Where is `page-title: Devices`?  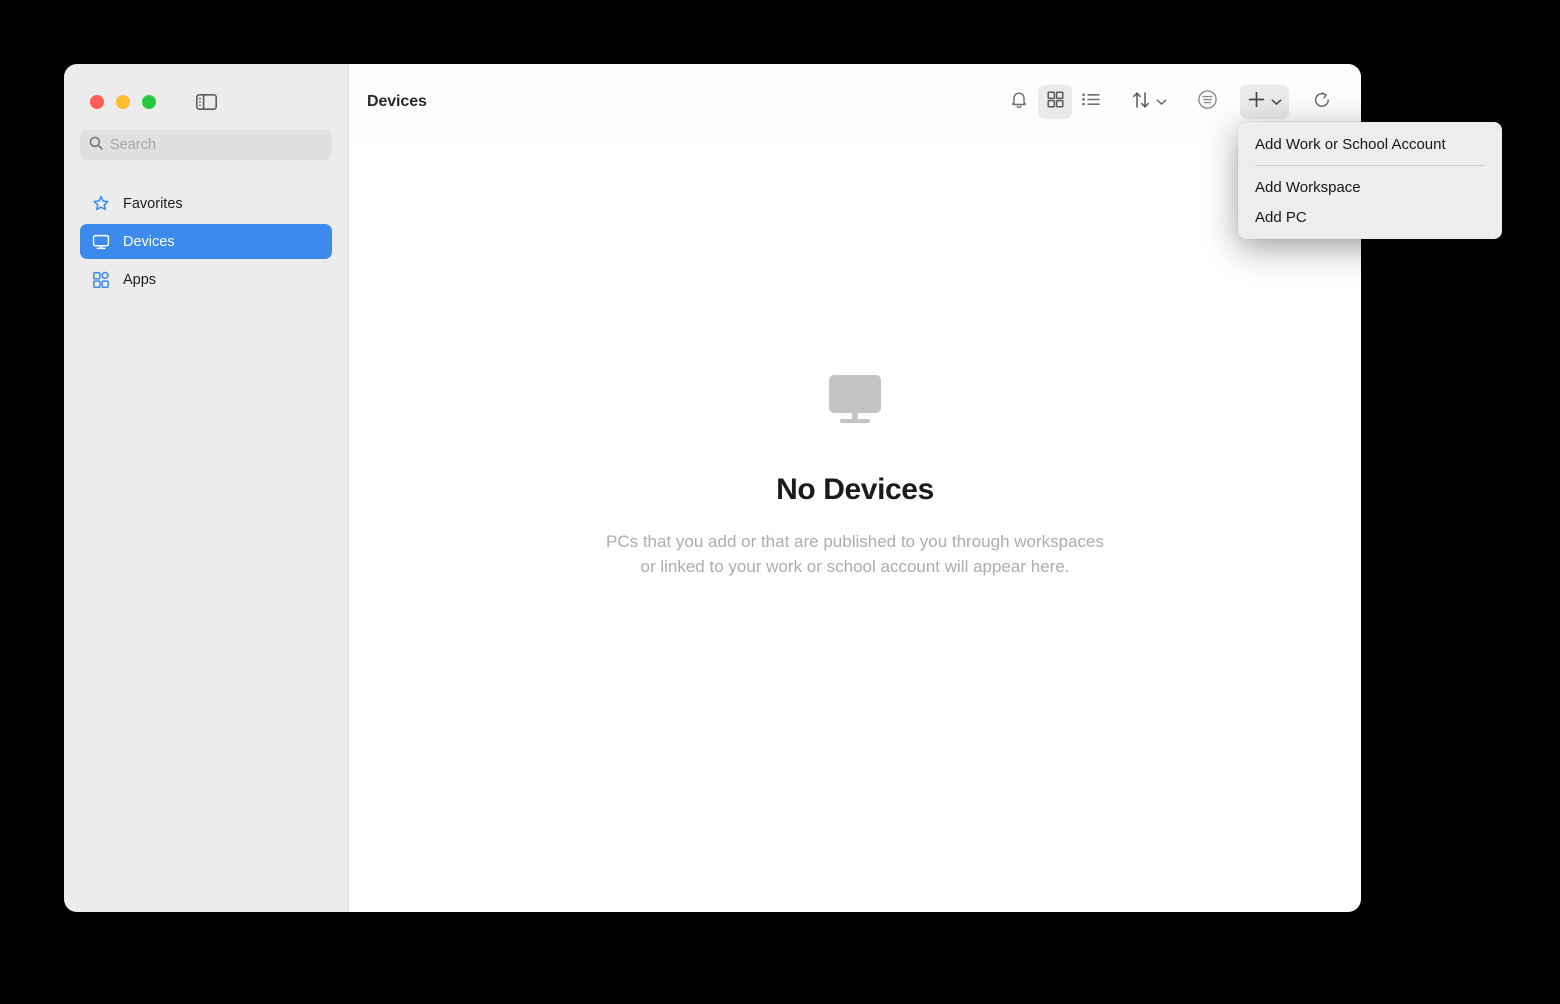 page-title: Devices is located at coordinates (397, 101).